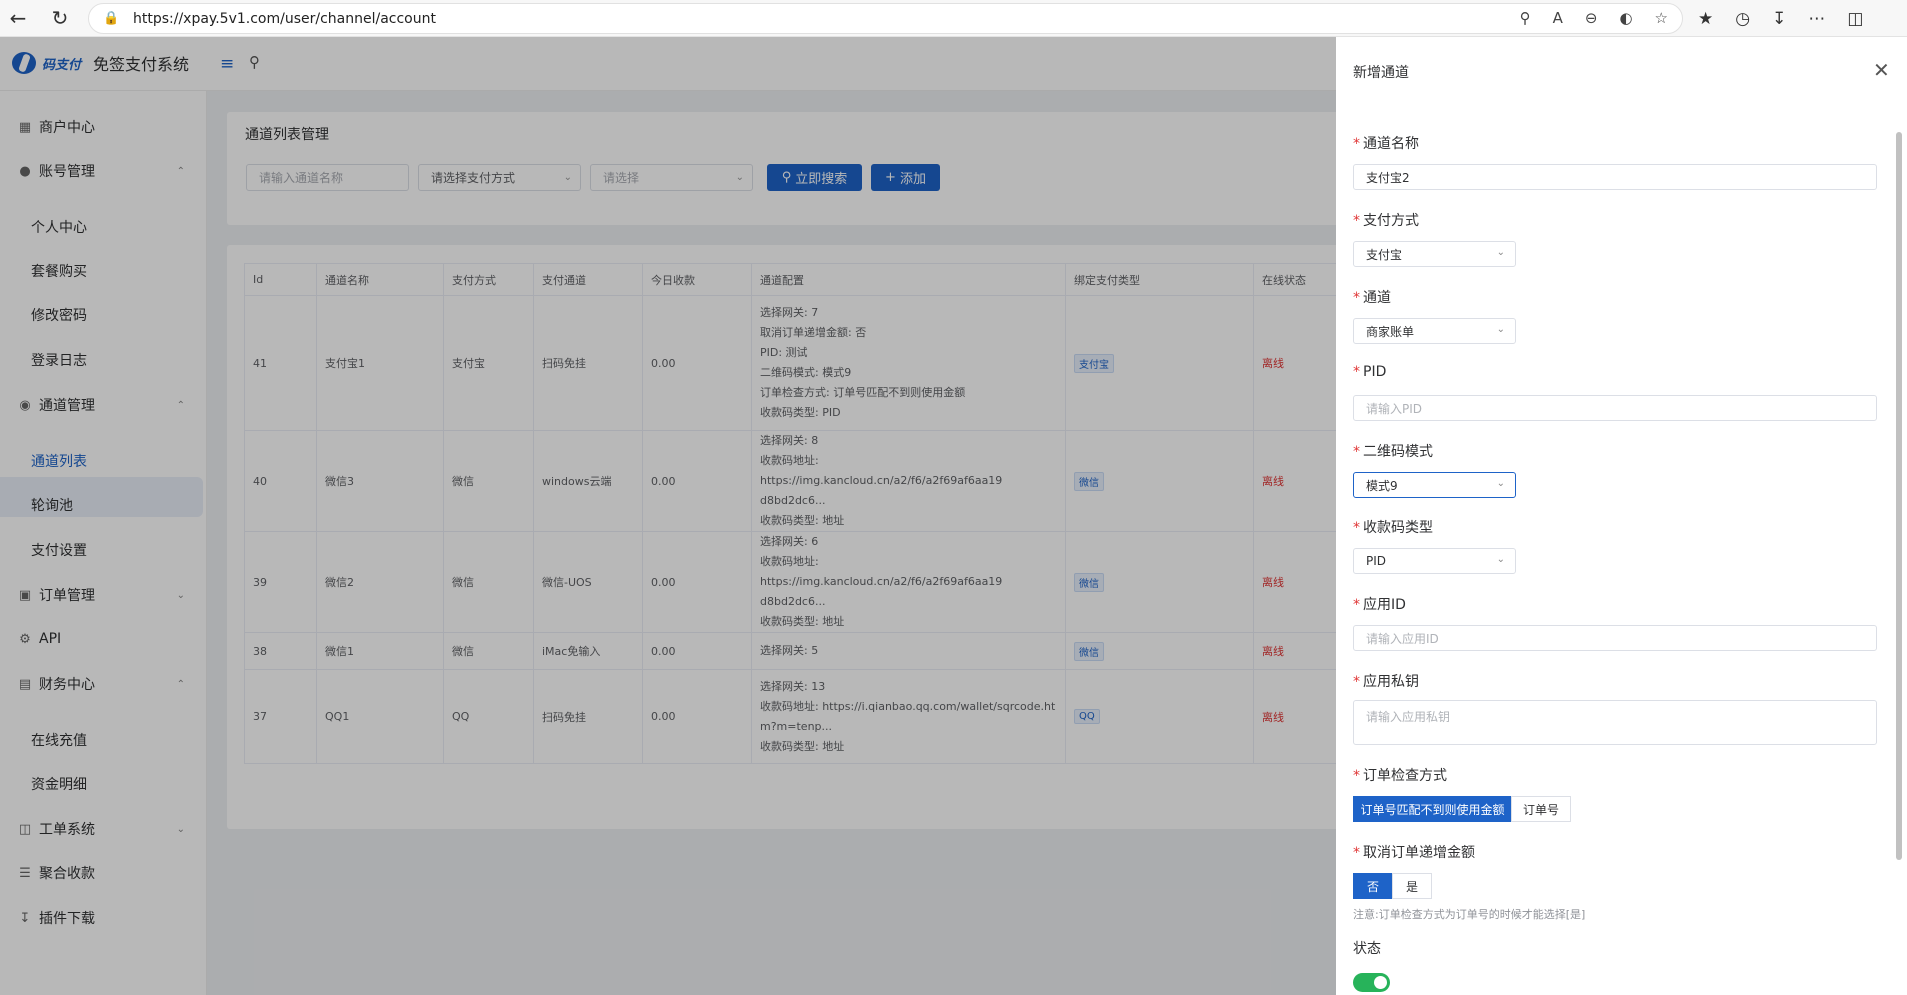  I want to click on sidebar-toggle-icon: ◫, so click(1855, 19).